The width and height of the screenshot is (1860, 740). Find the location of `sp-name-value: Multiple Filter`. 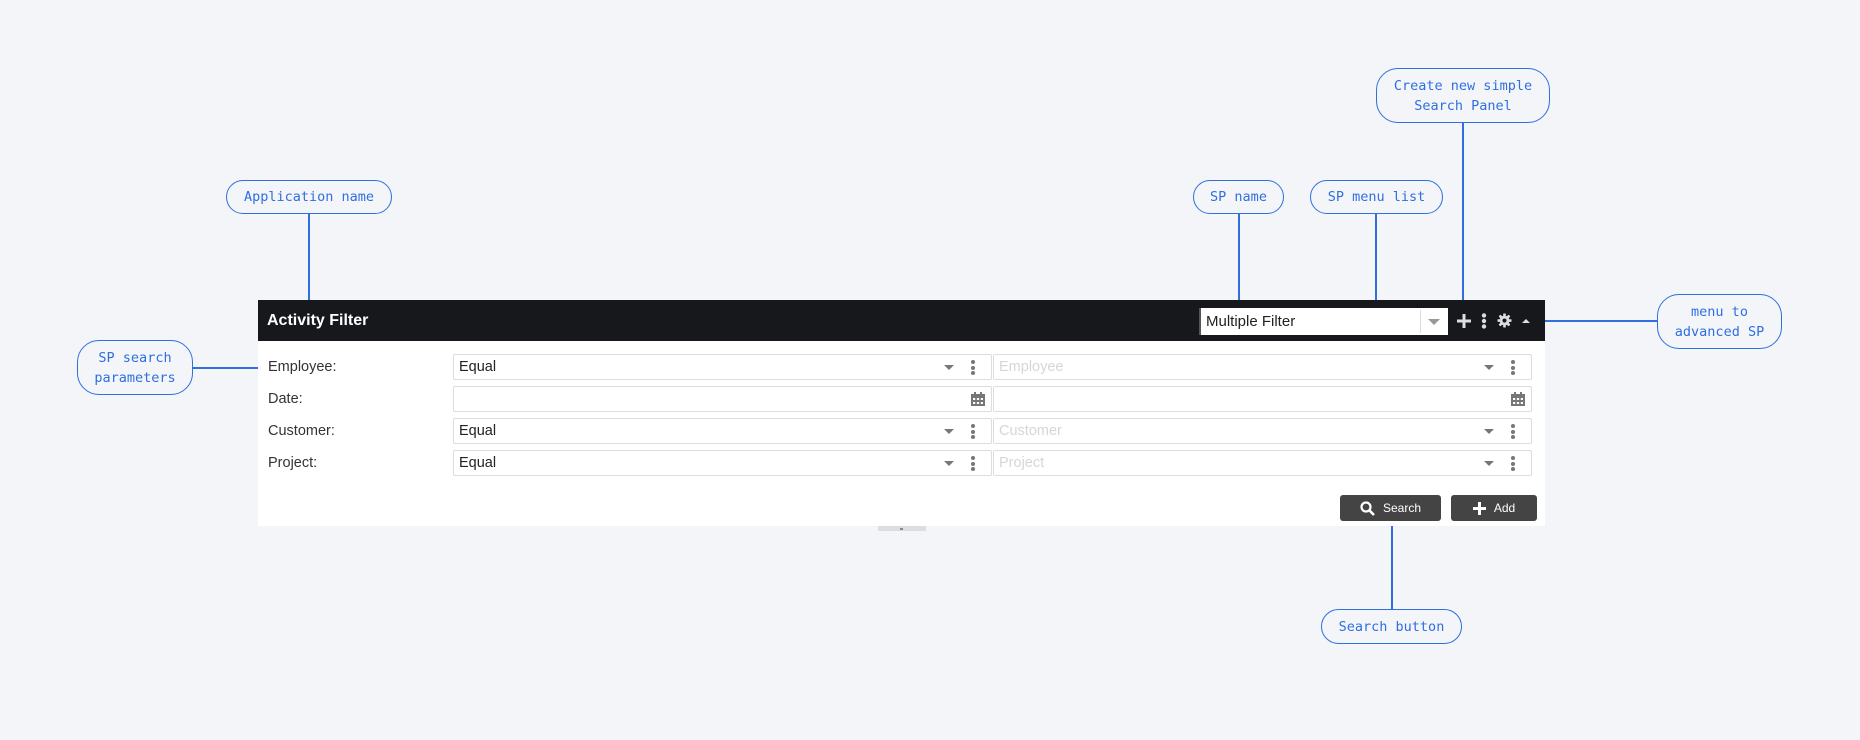

sp-name-value: Multiple Filter is located at coordinates (1251, 321).